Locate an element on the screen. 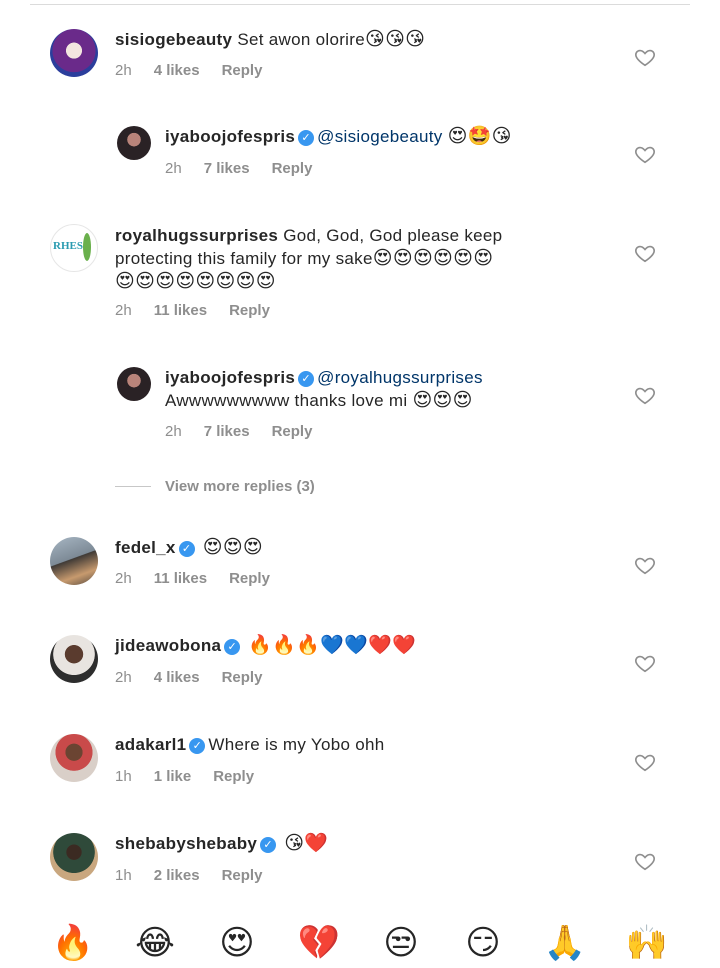  username: adakarl1 is located at coordinates (150, 744).